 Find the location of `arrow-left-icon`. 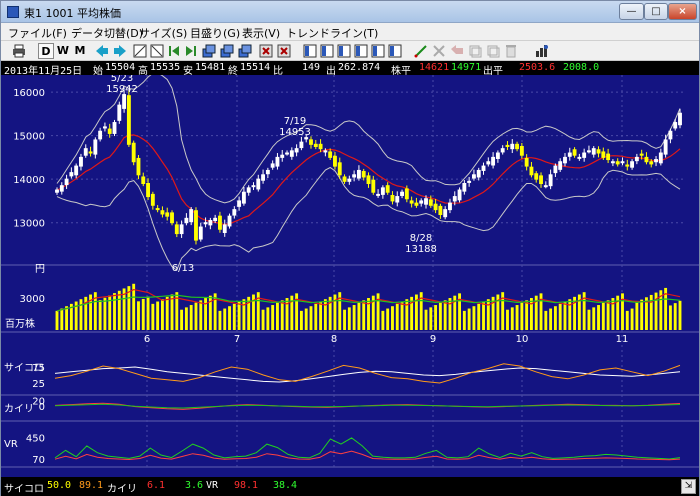

arrow-left-icon is located at coordinates (102, 51).